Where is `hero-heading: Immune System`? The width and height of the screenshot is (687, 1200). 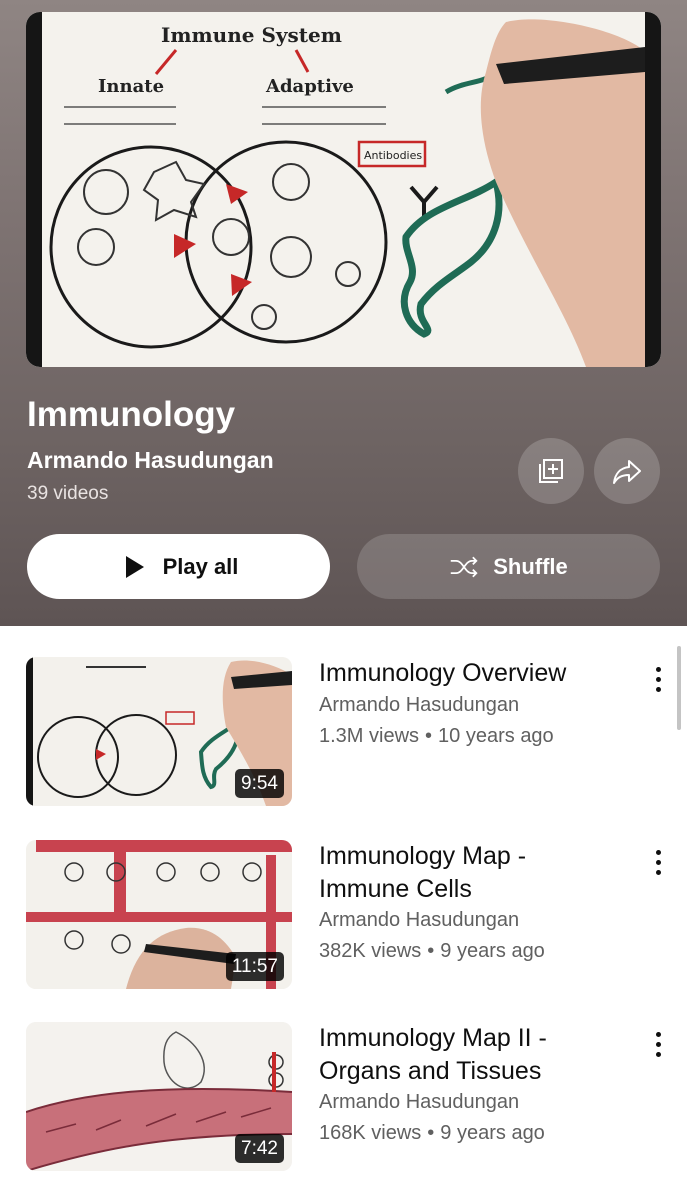
hero-heading: Immune System is located at coordinates (251, 35).